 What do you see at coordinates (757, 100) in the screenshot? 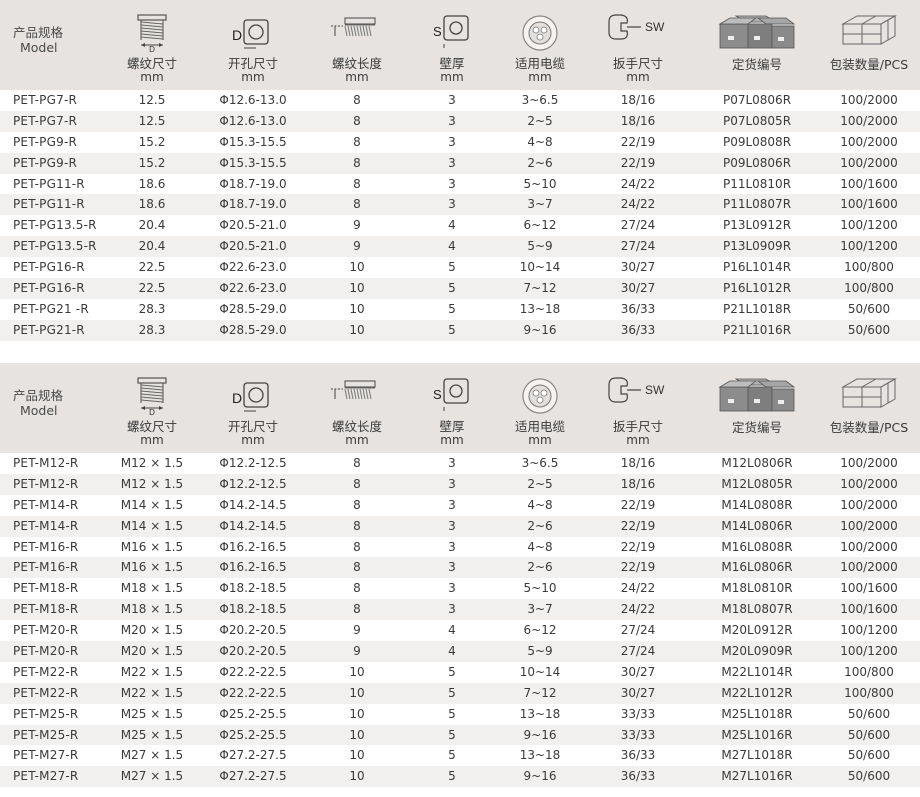
I see `order-code-cell: P07L0806R` at bounding box center [757, 100].